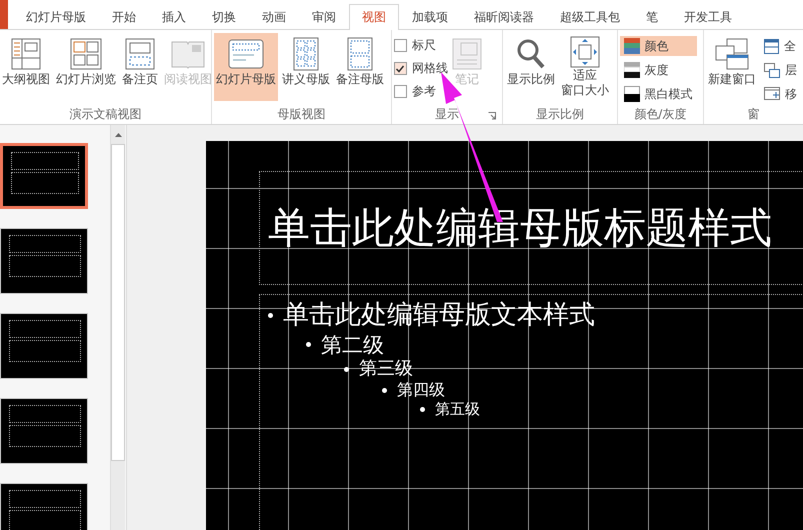  I want to click on ribbon-button: 灰度, so click(658, 70).